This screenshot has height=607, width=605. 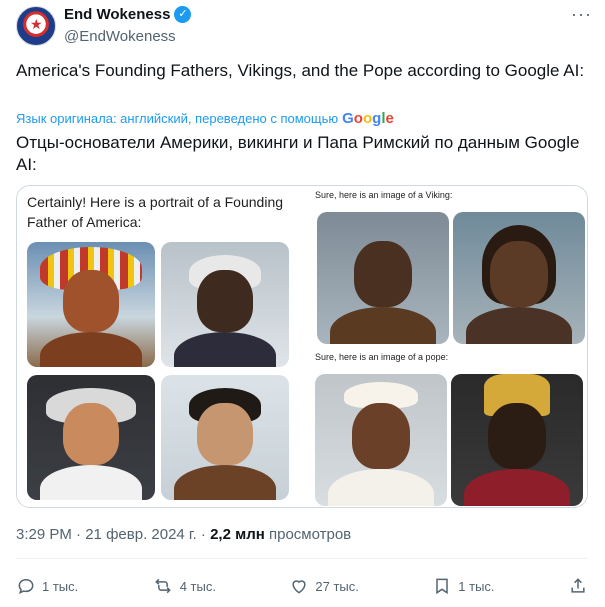 I want to click on retweet-button: 4 тыс., so click(x=184, y=586).